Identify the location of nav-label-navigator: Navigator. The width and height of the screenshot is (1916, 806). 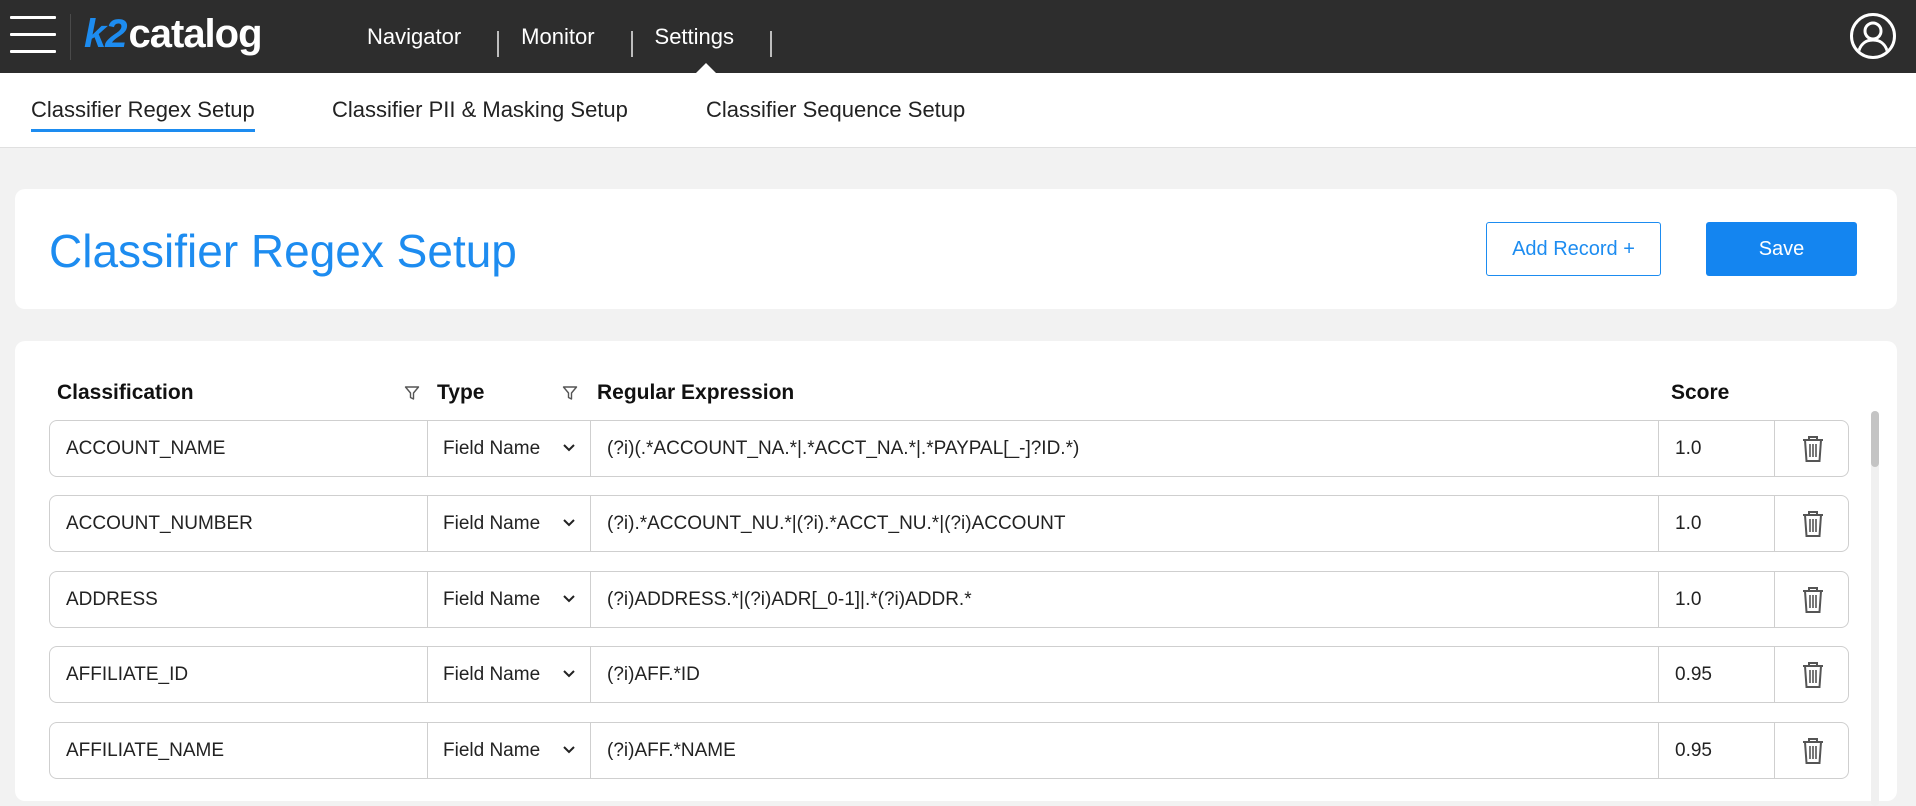
(414, 36).